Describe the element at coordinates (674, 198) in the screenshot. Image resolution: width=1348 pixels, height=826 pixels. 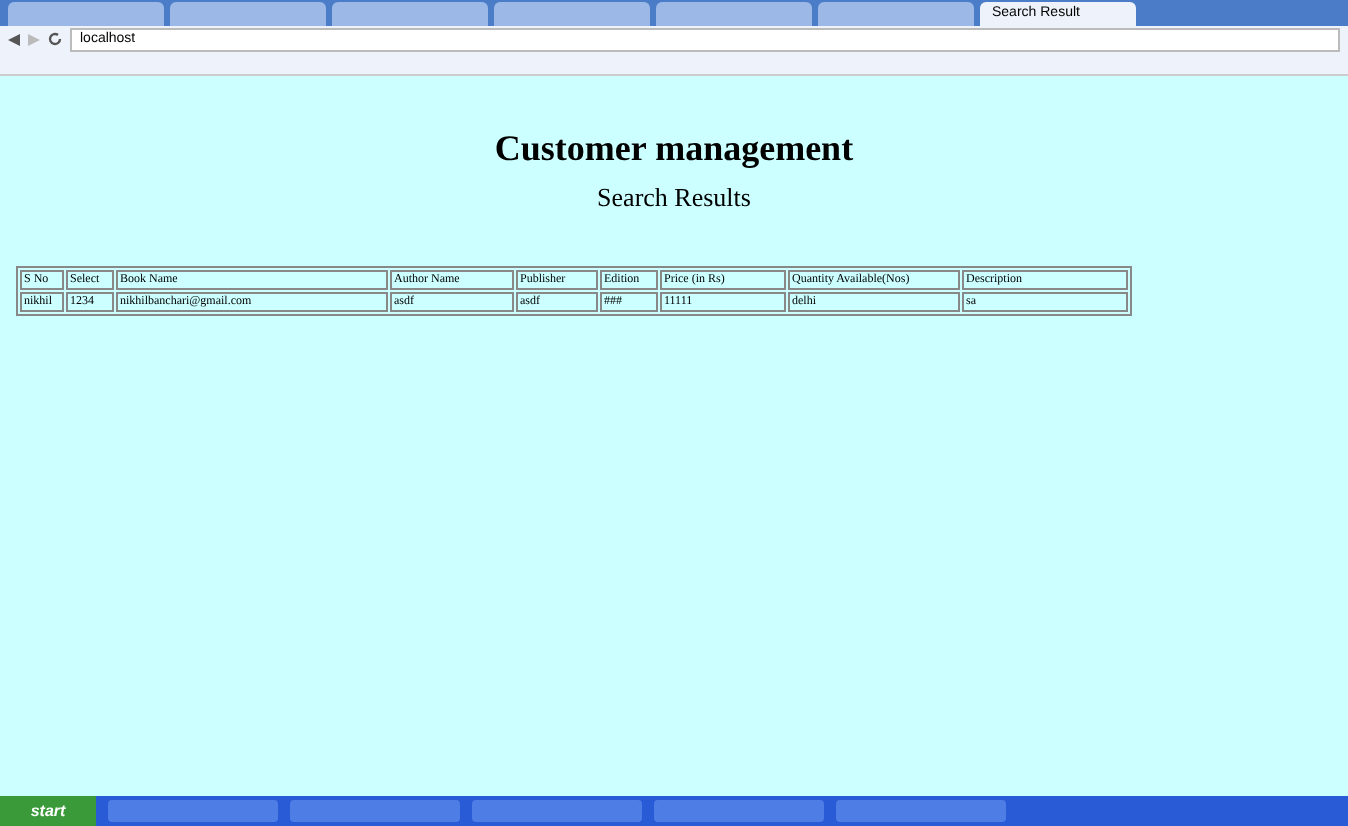
I see `page-subtitle: Search Results` at that location.